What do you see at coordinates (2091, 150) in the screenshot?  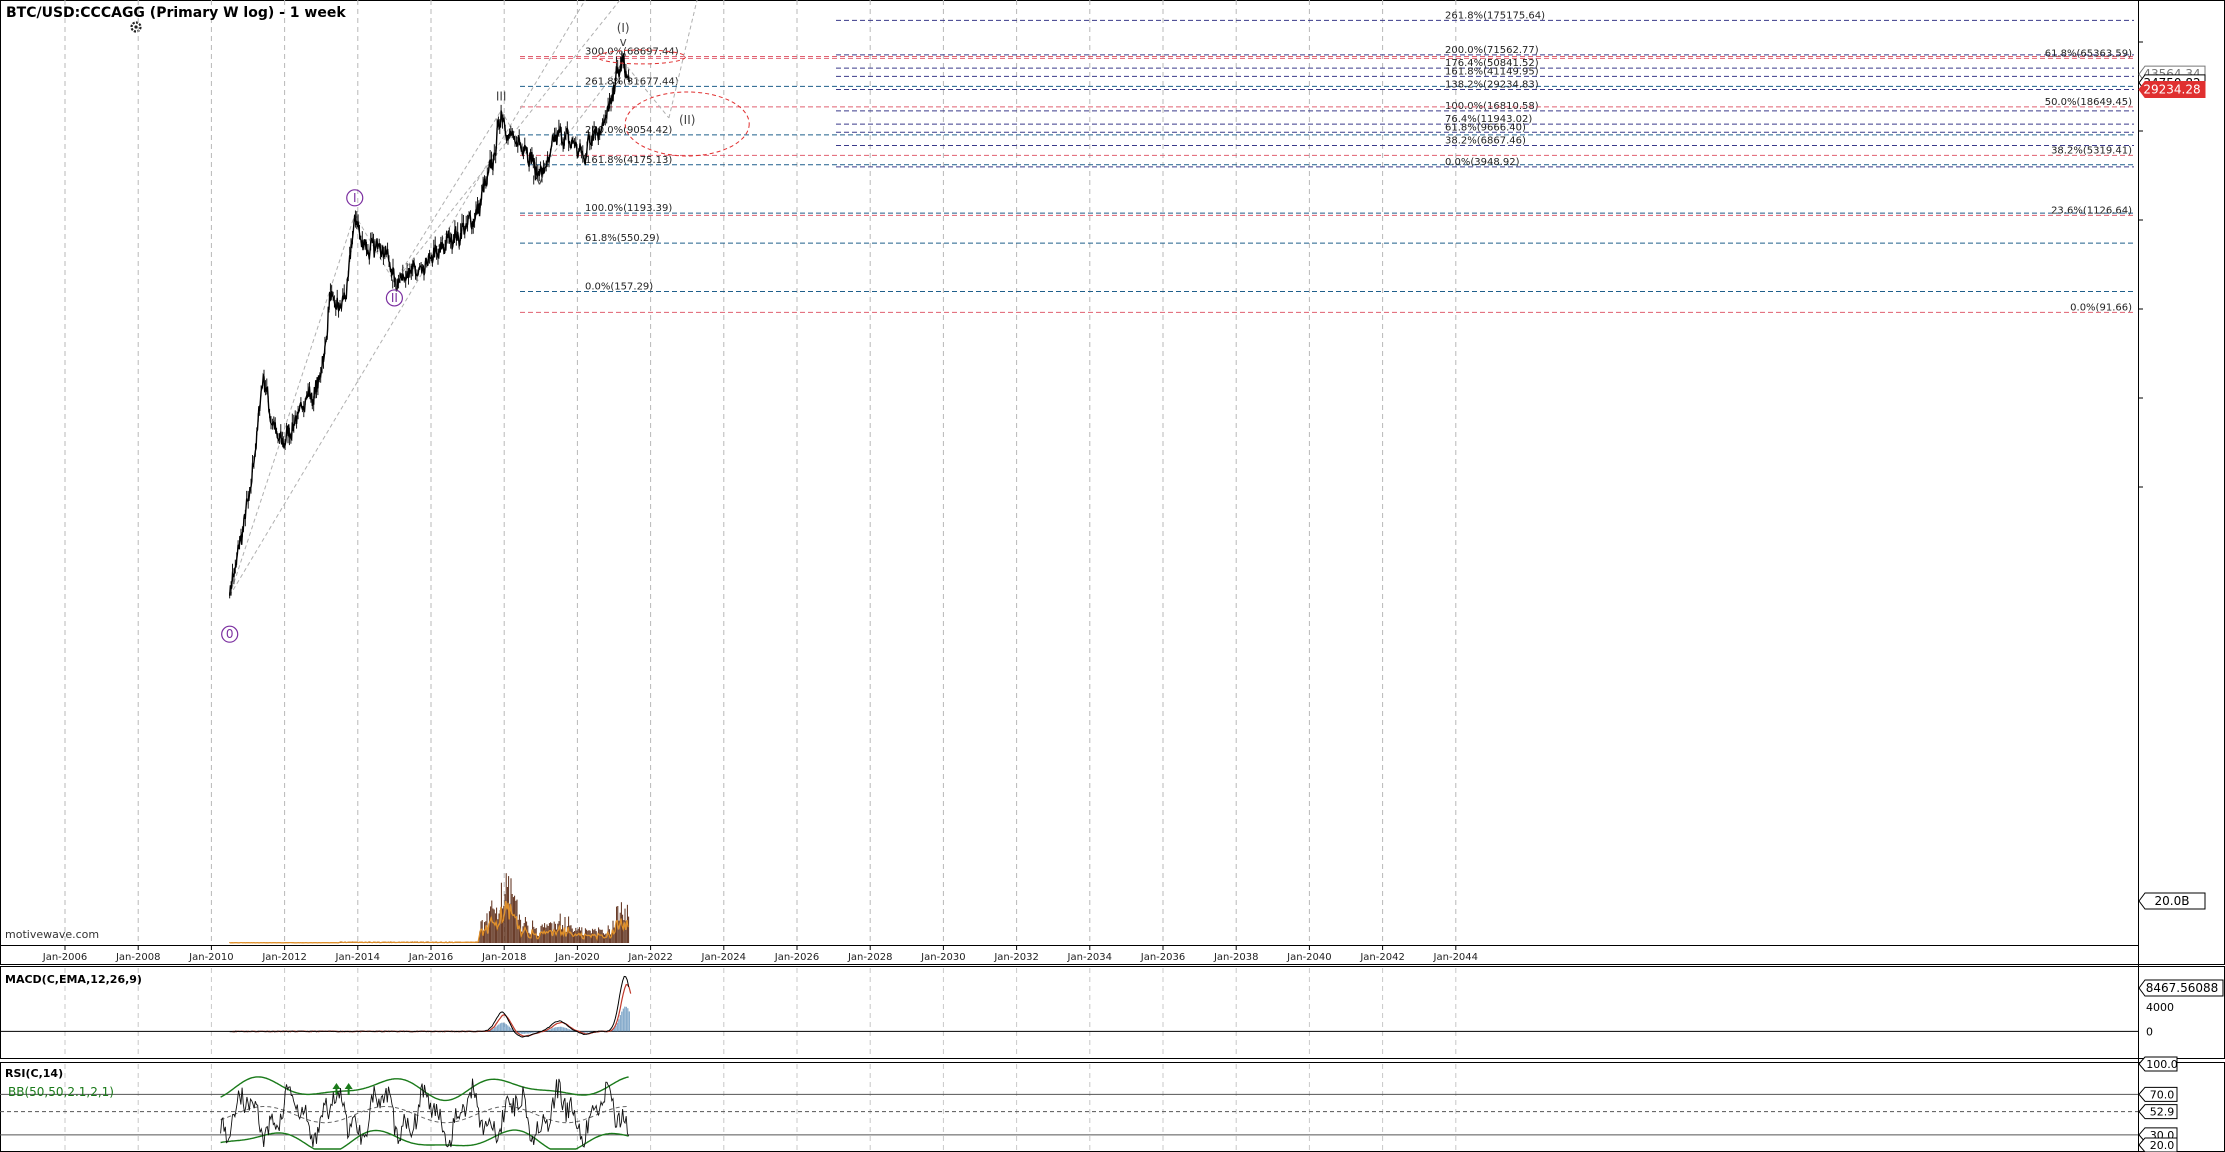 I see `fib-label-17: 38.2%(5319.41)` at bounding box center [2091, 150].